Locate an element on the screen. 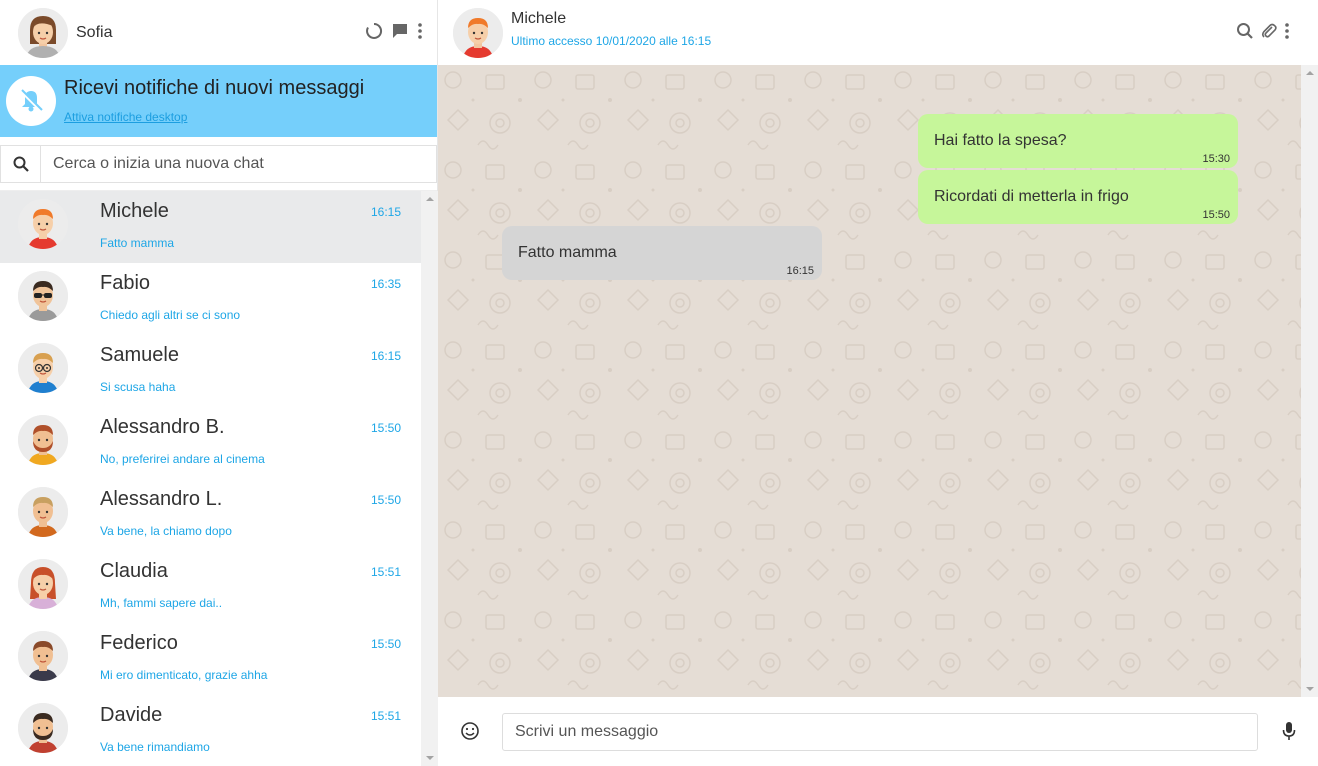  chat-list-scrollbar is located at coordinates (429, 478).